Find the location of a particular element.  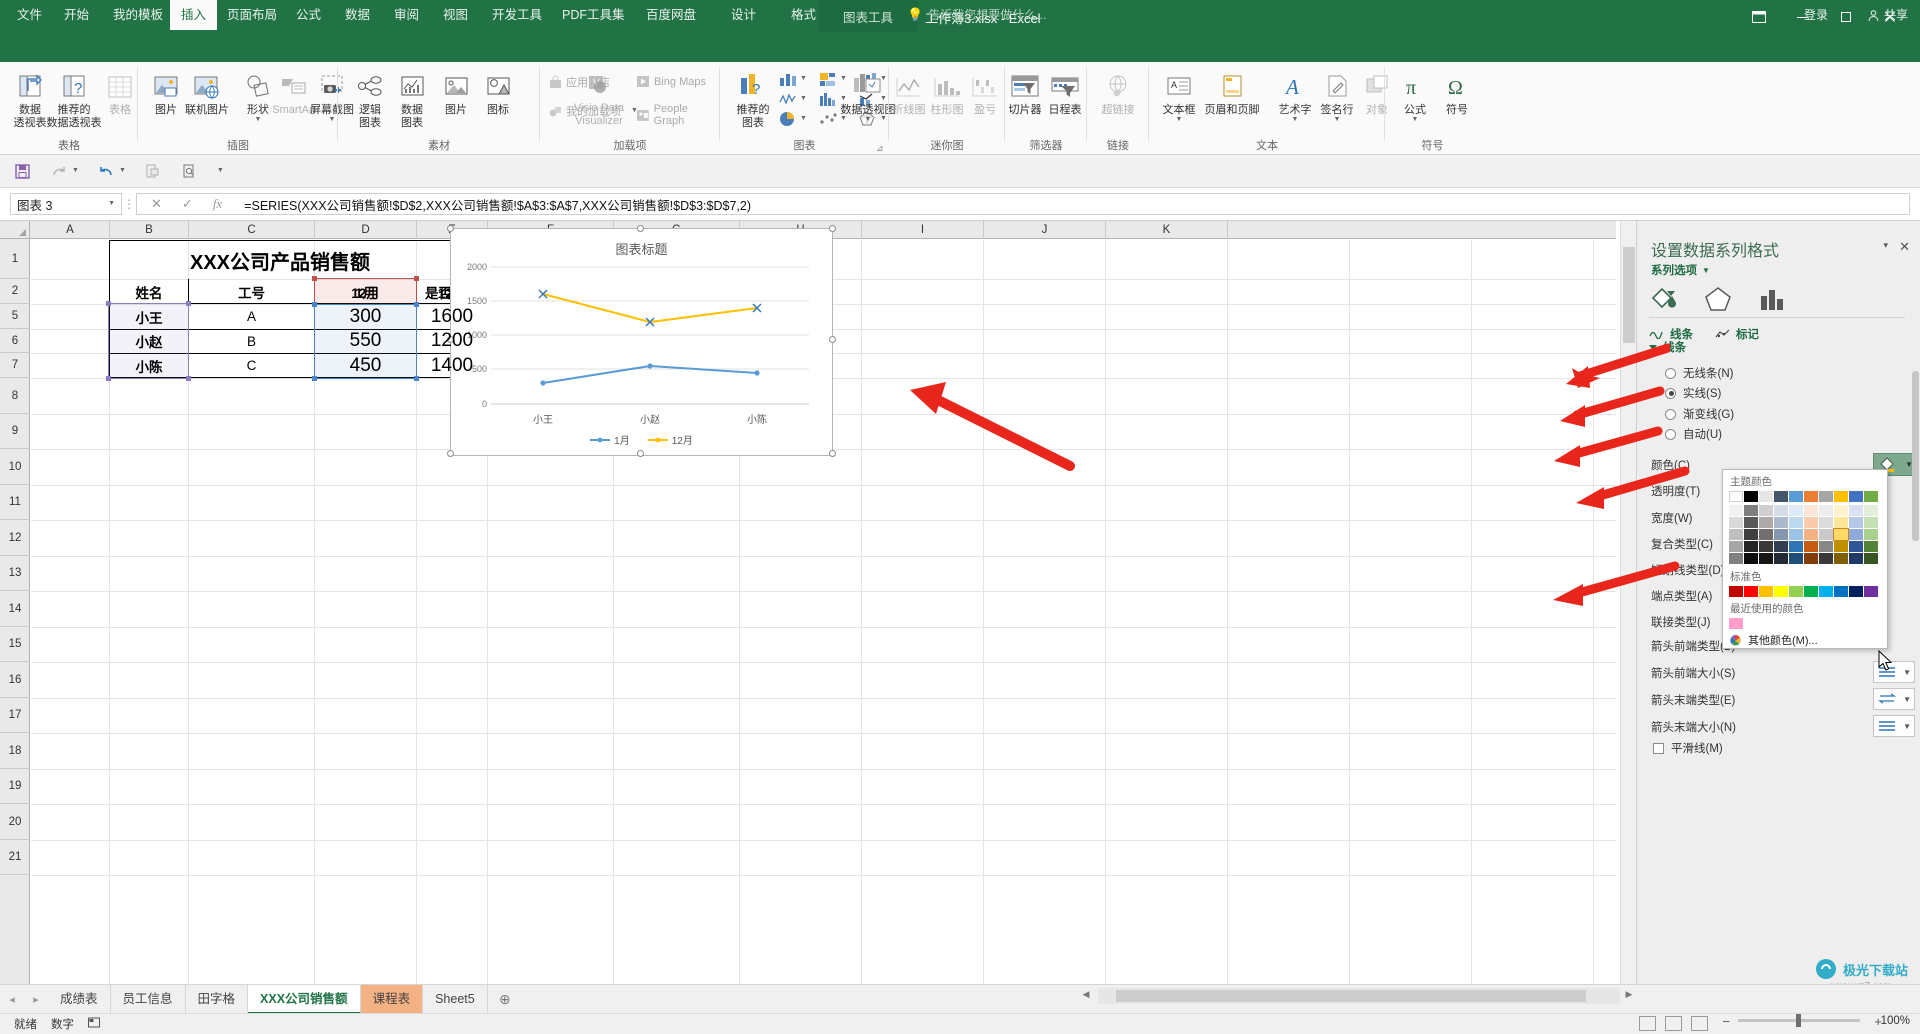

add-sheet-button: ⊕ is located at coordinates (505, 999).